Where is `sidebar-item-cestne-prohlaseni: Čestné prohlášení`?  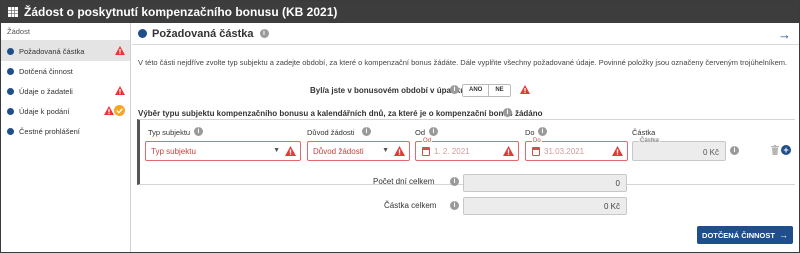 sidebar-item-cestne-prohlaseni: Čestné prohlášení is located at coordinates (65, 131).